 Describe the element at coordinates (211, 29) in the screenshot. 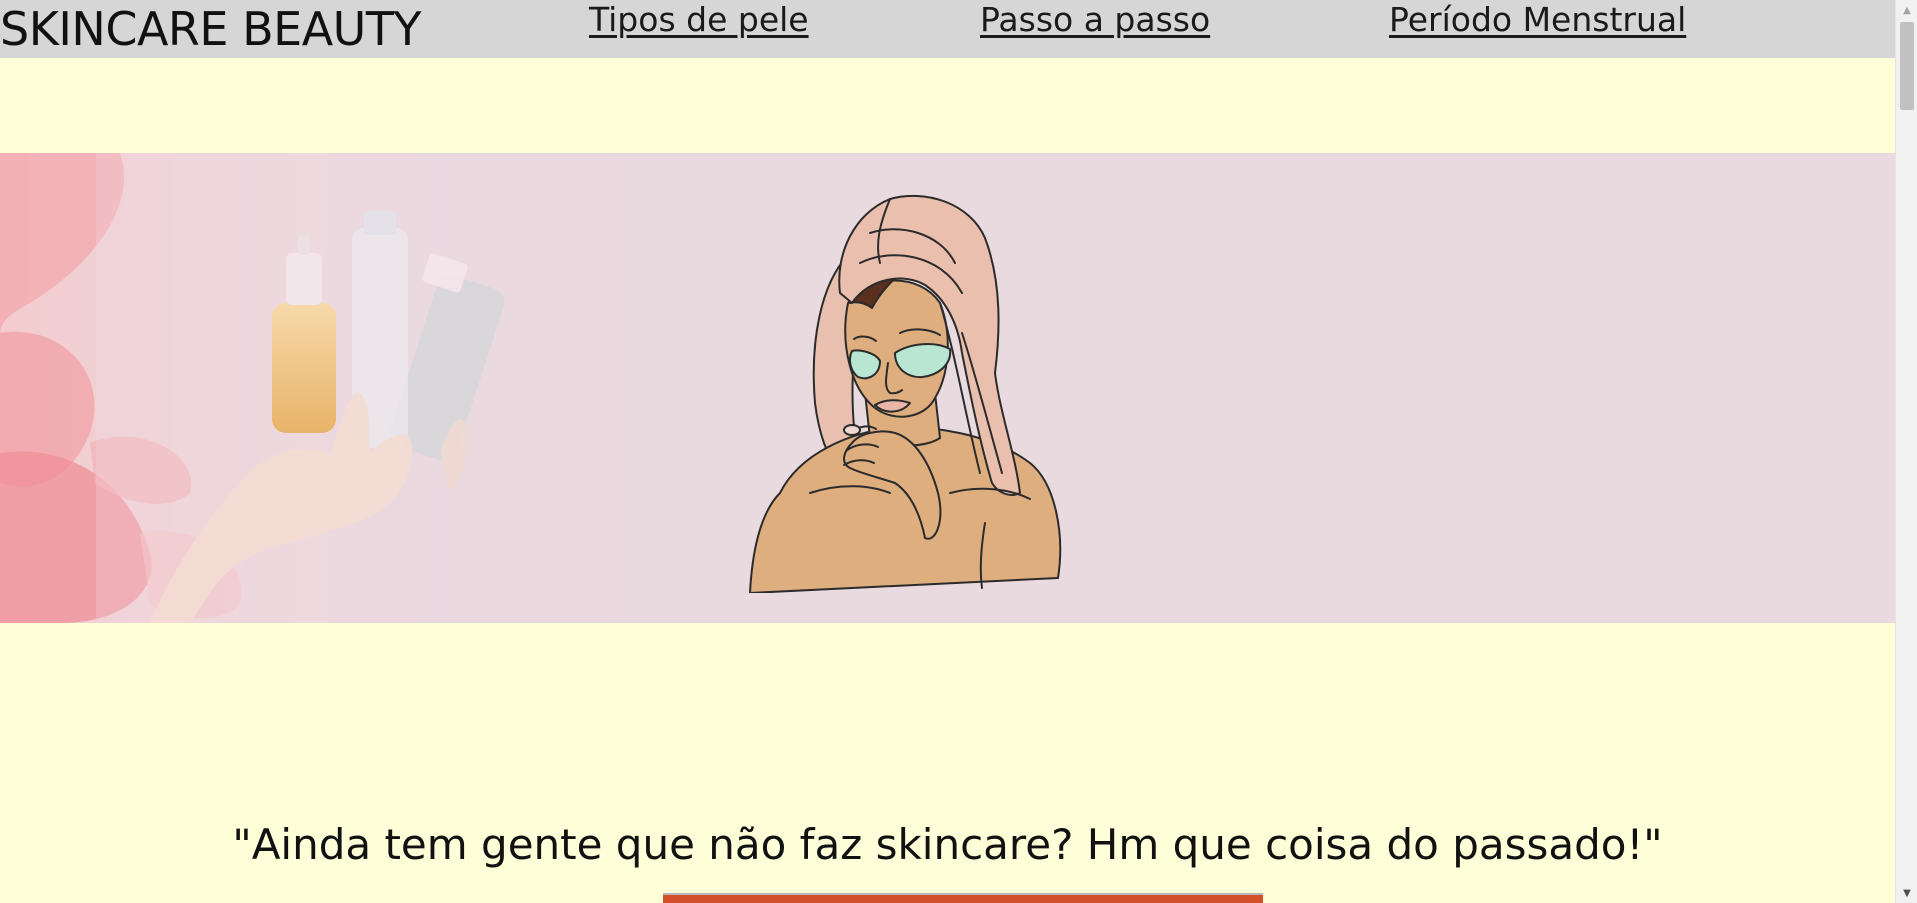

I see `site-brand: SKINCARE BEAUTY` at that location.